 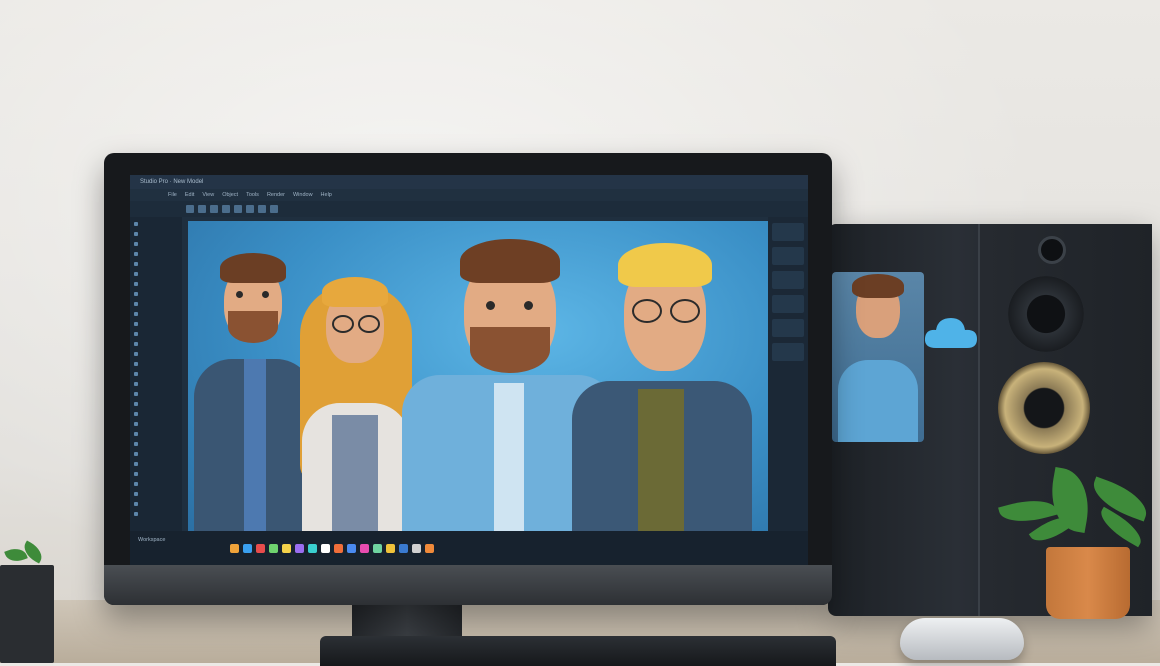 I want to click on menu-item: Edit, so click(x=189, y=195).